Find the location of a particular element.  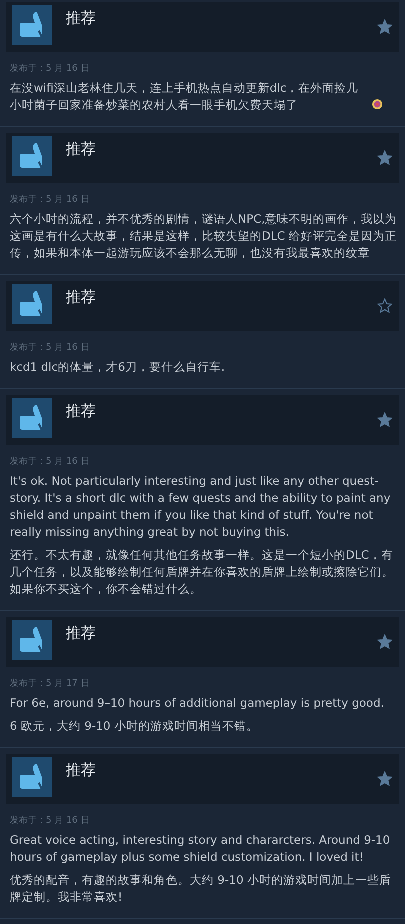

review-text: 六个小时的流程，并不优秀的剧情，谜语人NPC,意味不明的画作，我以为这画是有什么大故事，结果是这样，比较失望的DLC 给好评完全是因为正传，如果和本体一起游玩应该不会那么无聊，也没有我最喜欢的纹章 is located at coordinates (204, 236).